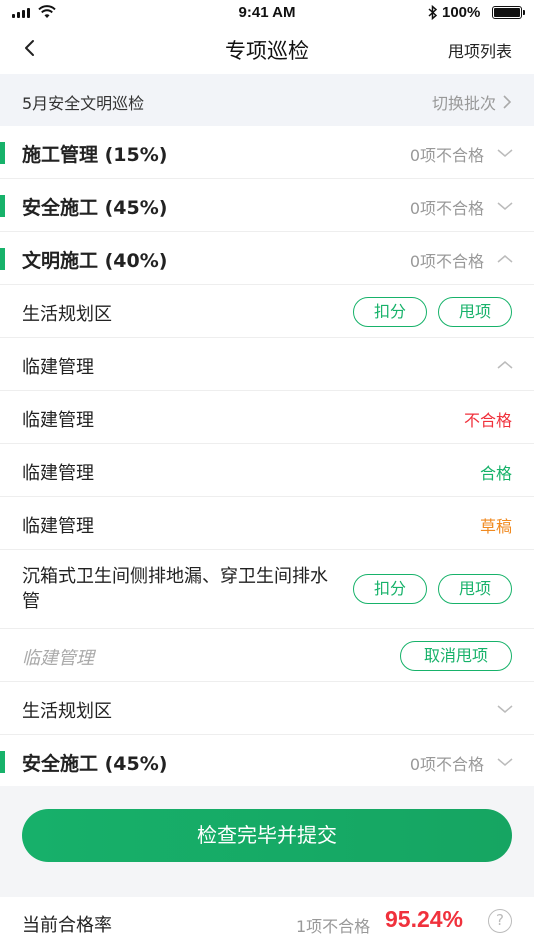 The height and width of the screenshot is (950, 534). What do you see at coordinates (95, 155) in the screenshot?
I see `section-label: 施工管理 (15%)` at bounding box center [95, 155].